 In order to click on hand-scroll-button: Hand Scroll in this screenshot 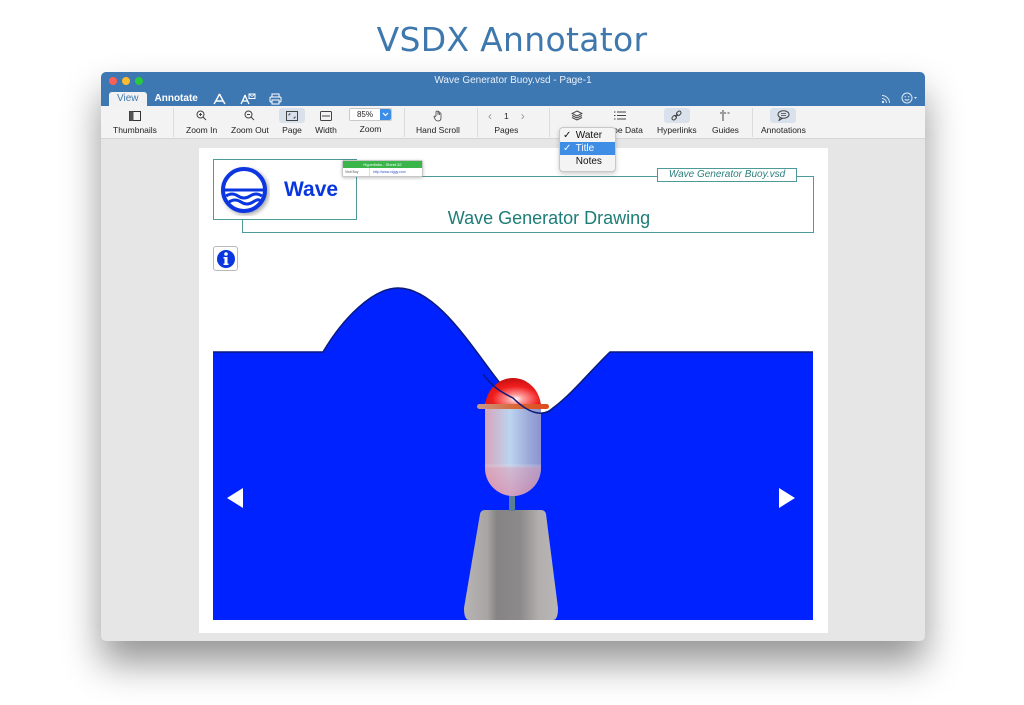, I will do `click(438, 122)`.